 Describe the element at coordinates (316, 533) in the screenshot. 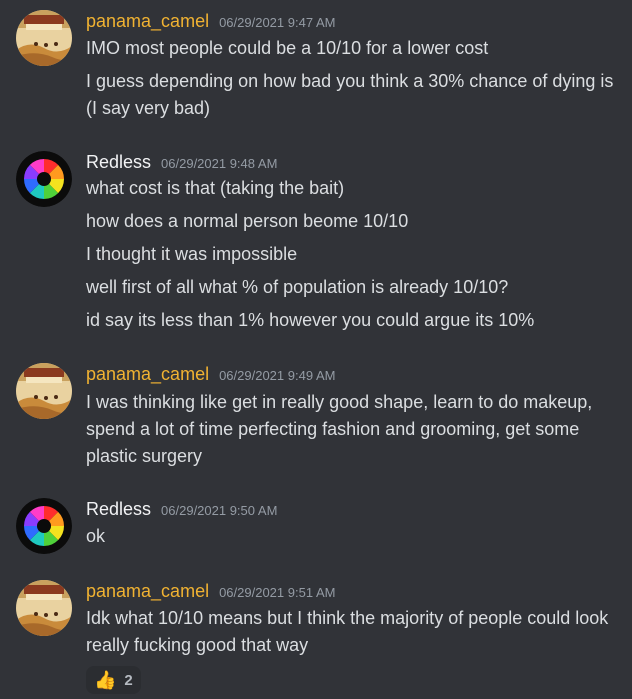

I see `message-group: Redless 06/29/2021 9:50 AM ok` at that location.